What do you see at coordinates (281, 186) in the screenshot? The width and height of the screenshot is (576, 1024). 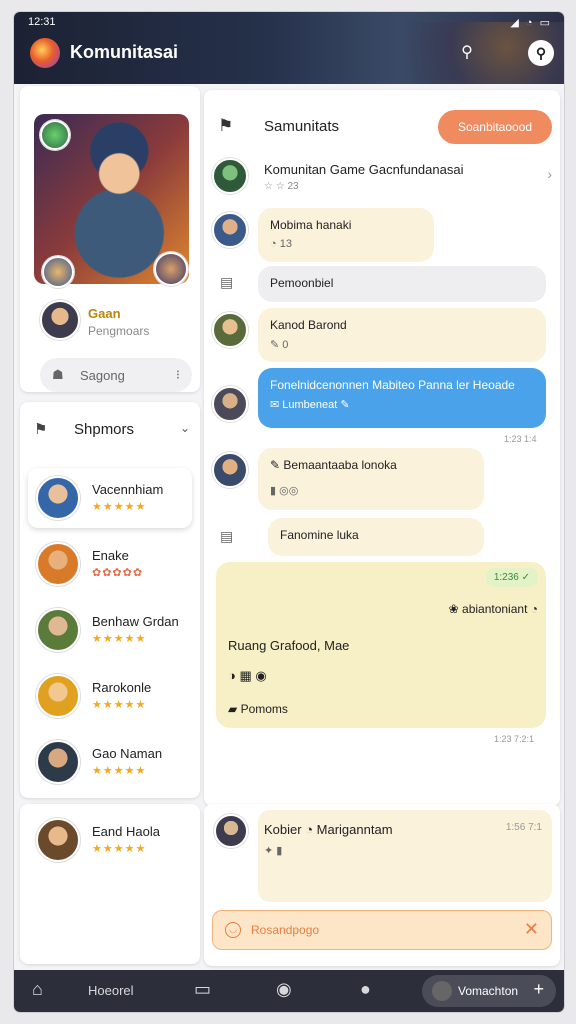 I see `group-meta: ☆ ☆ 23` at bounding box center [281, 186].